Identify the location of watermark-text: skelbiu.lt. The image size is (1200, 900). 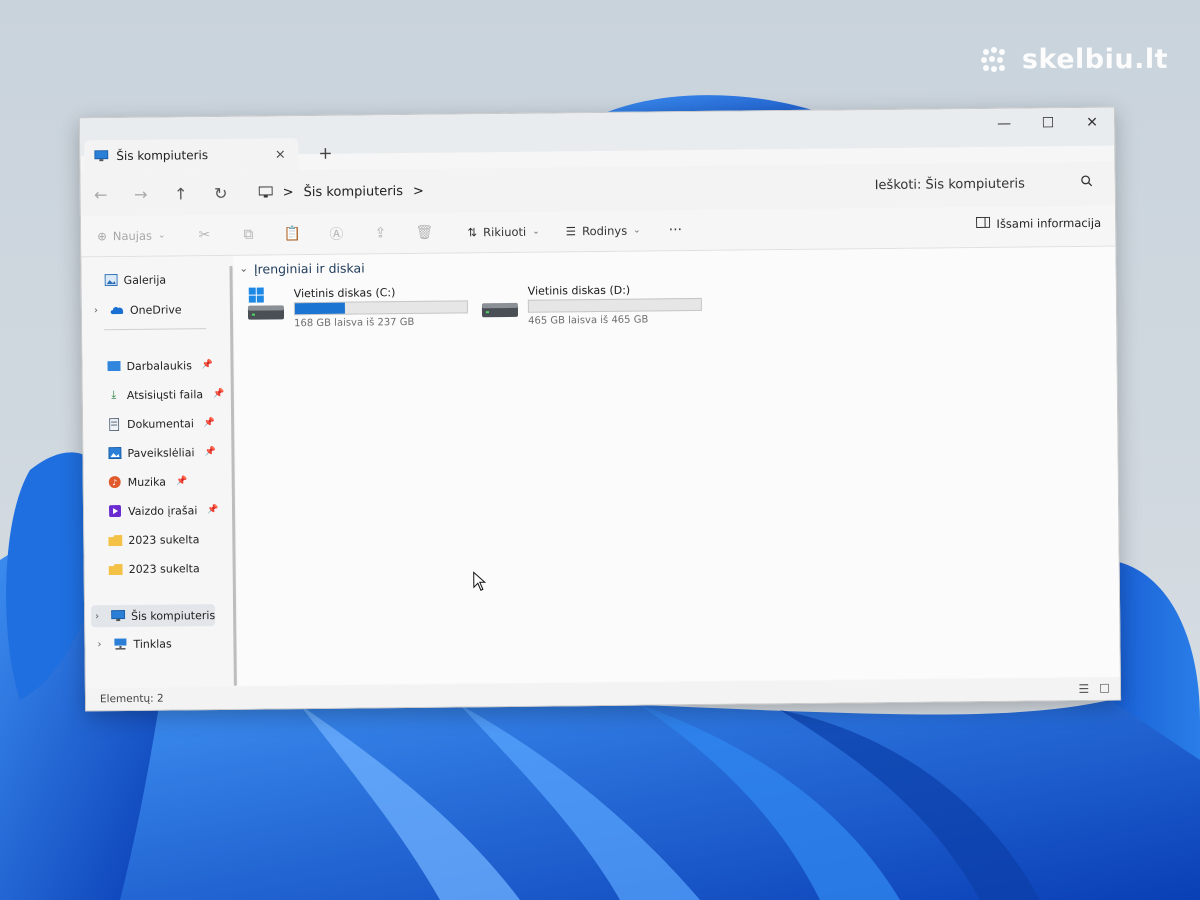
(1094, 59).